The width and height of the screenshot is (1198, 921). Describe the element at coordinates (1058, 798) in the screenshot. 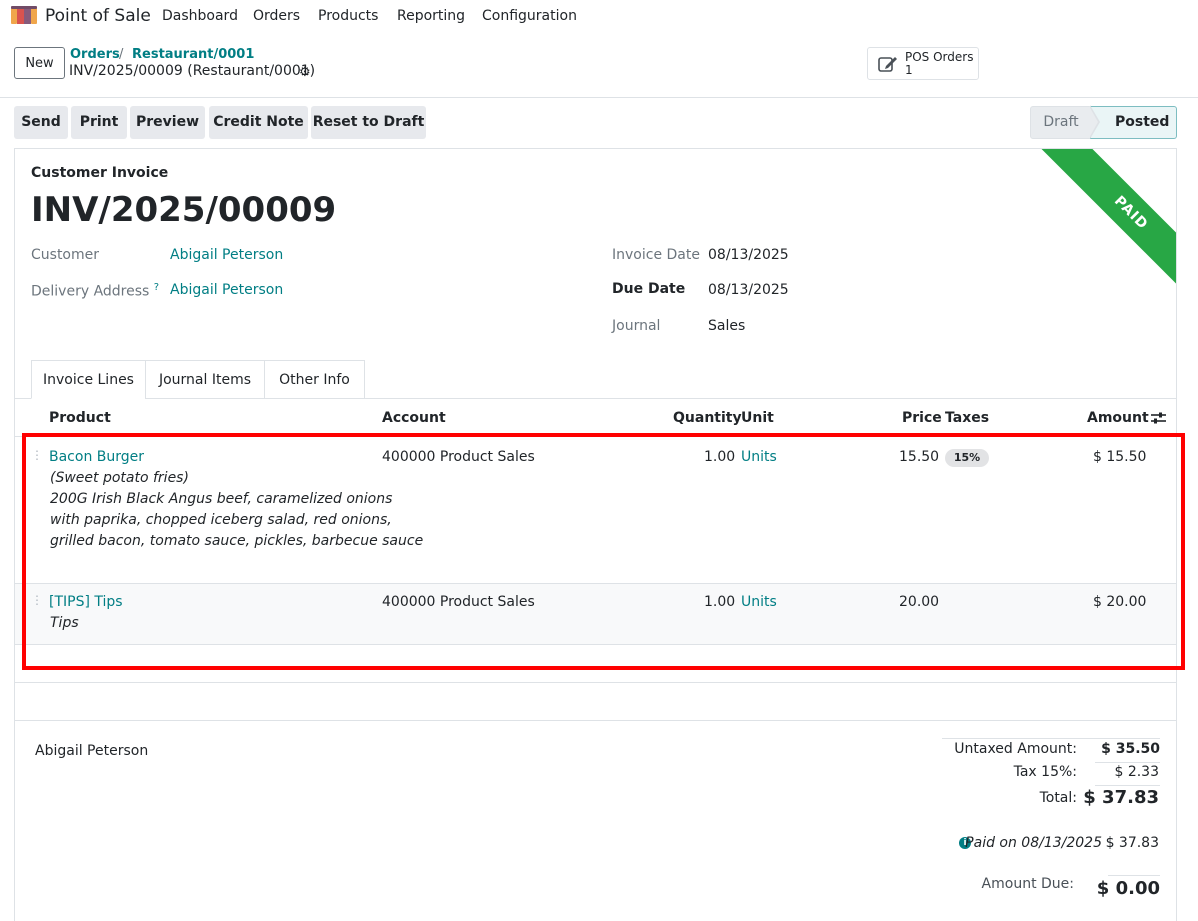

I see `total-label: Total:` at that location.